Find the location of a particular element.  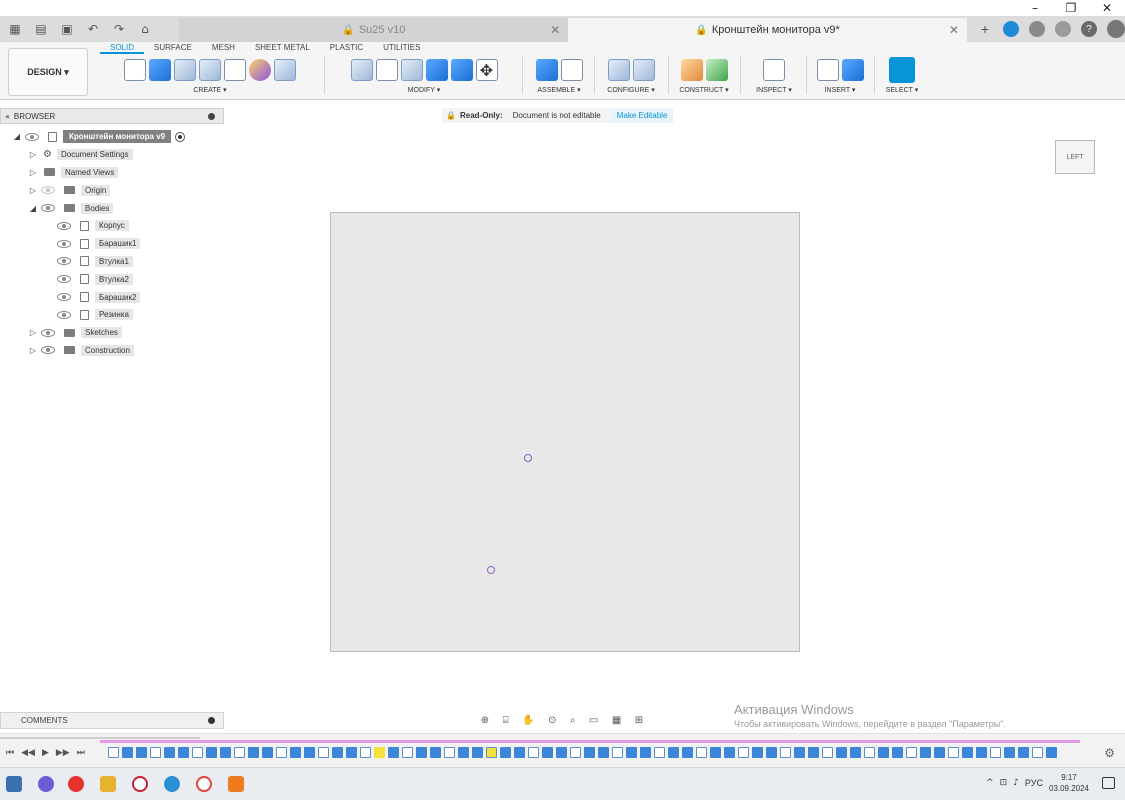

offset-plane-icon is located at coordinates (691, 70).